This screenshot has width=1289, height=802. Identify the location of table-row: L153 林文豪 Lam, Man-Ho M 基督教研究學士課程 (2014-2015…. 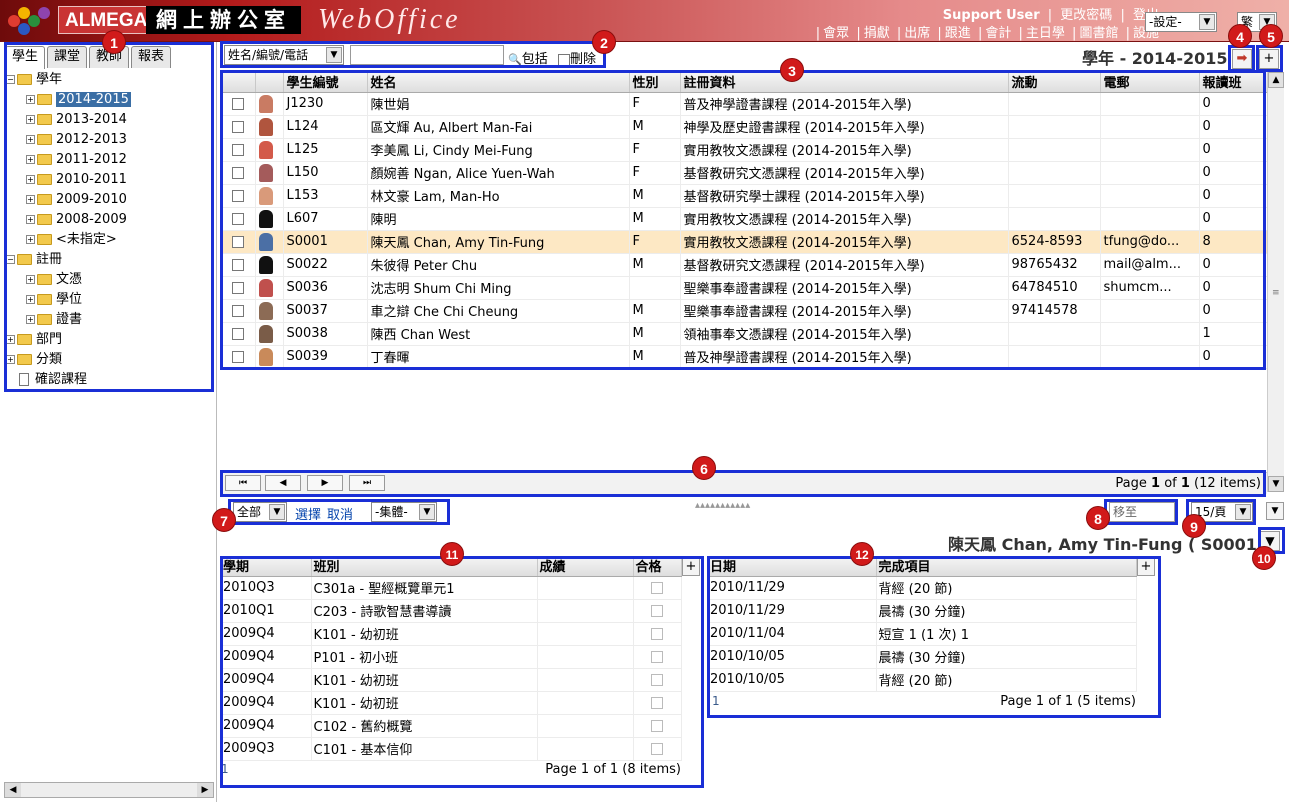
(744, 196).